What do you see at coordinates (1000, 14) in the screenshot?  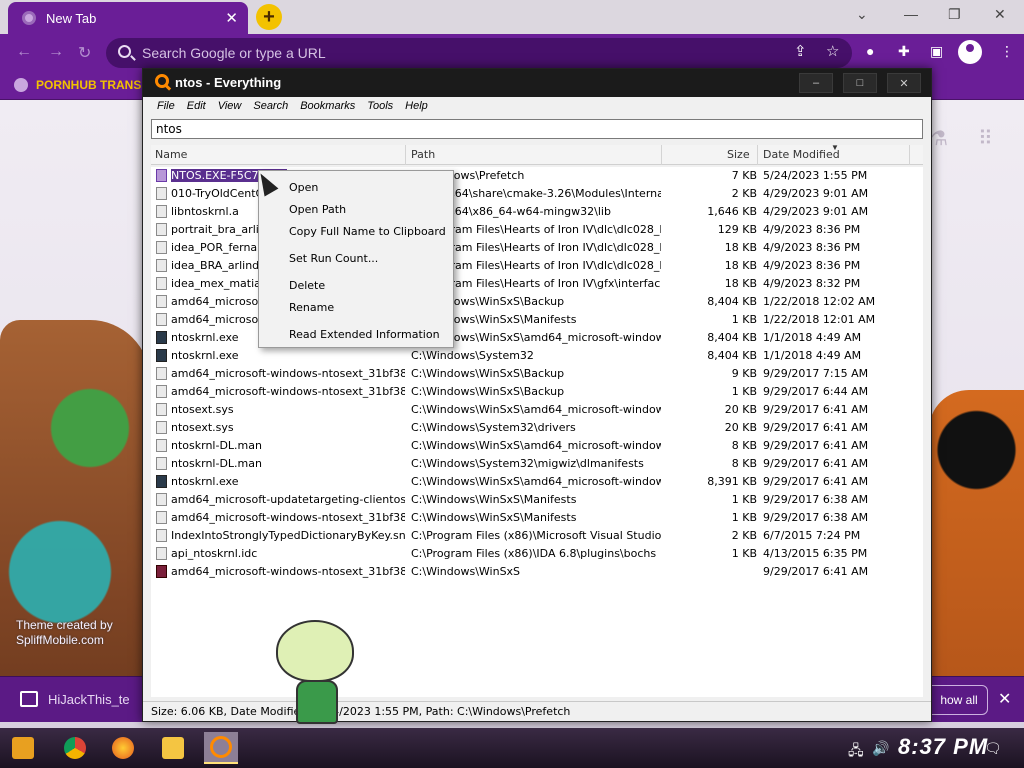 I see `close-window-icon: ✕` at bounding box center [1000, 14].